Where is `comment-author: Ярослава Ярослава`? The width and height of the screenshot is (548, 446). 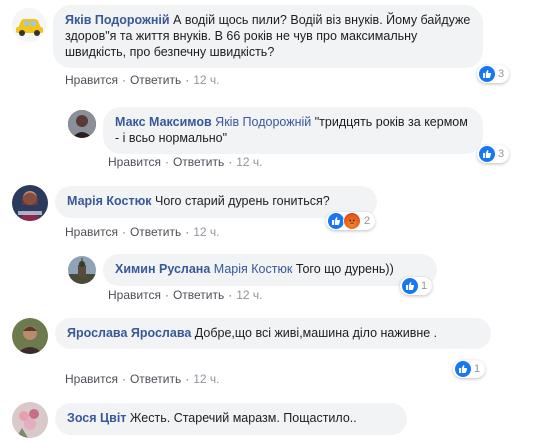 comment-author: Ярослава Ярослава is located at coordinates (129, 333).